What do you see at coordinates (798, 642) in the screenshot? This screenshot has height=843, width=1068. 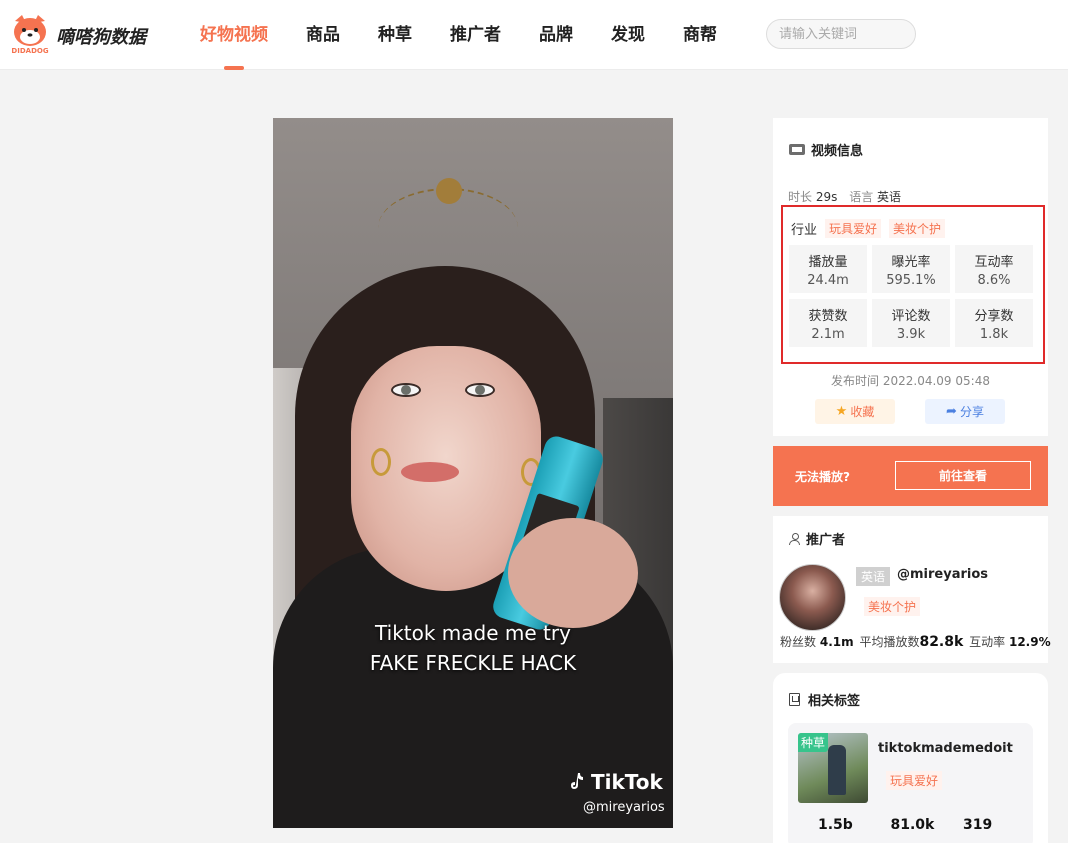 I see `fans-label: 粉丝数` at bounding box center [798, 642].